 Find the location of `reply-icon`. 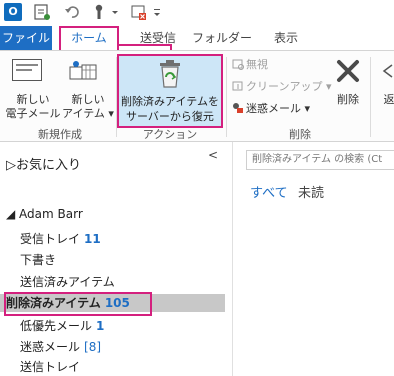

reply-icon is located at coordinates (387, 71).